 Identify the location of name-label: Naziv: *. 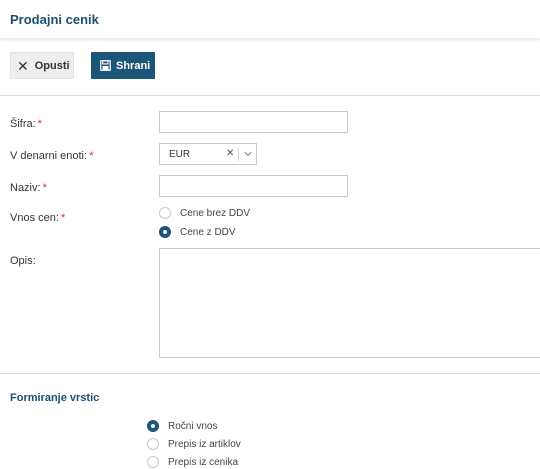
(28, 188).